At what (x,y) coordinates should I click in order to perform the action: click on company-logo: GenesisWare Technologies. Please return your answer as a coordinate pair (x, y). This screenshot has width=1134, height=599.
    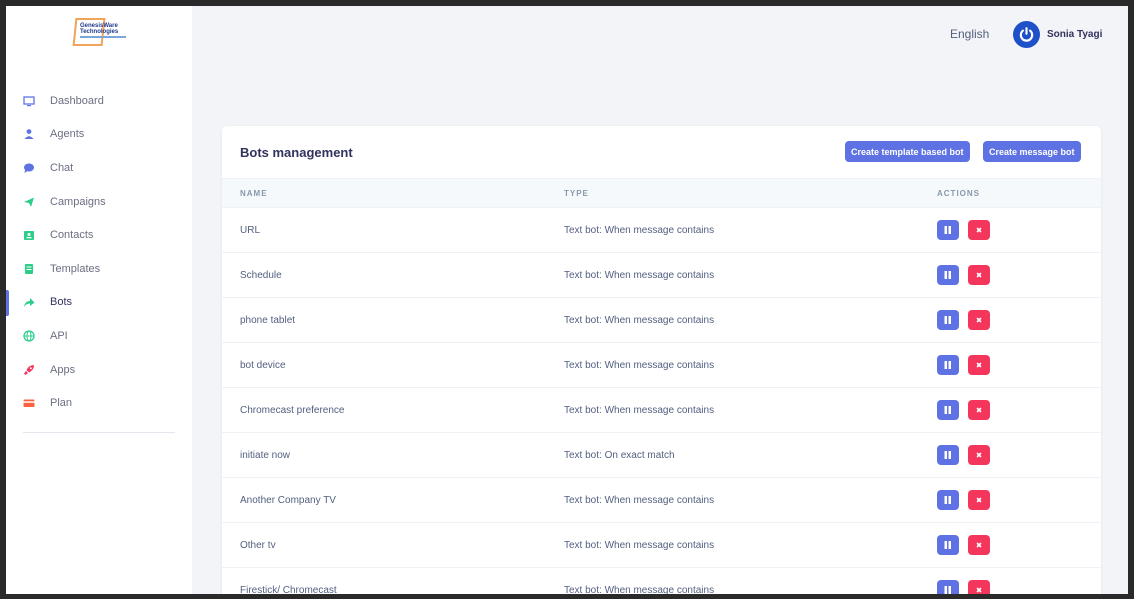
    Looking at the image, I should click on (100, 33).